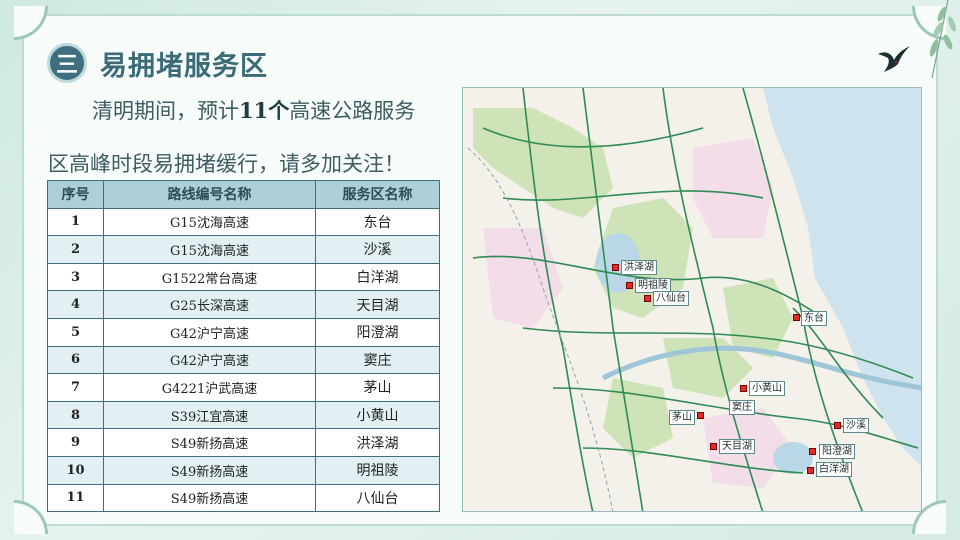 The image size is (960, 540). I want to click on column-header-index: 序号, so click(75, 194).